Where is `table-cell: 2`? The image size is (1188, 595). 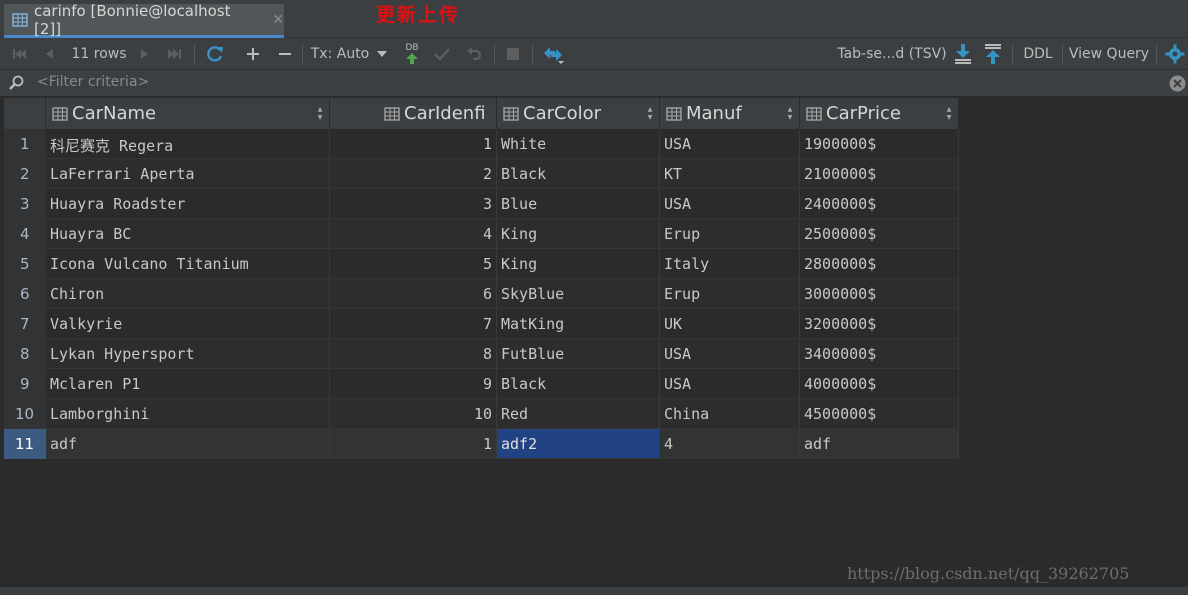
table-cell: 2 is located at coordinates (413, 174).